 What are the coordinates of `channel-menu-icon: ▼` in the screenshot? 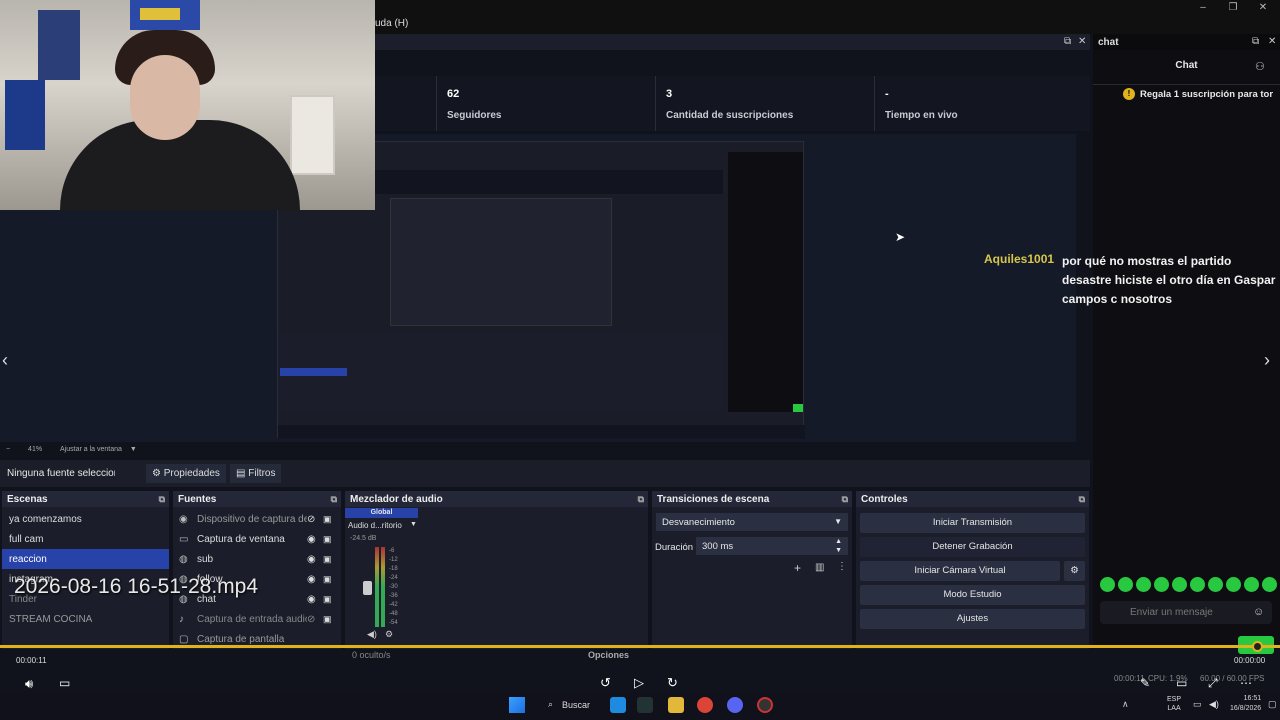 It's located at (413, 524).